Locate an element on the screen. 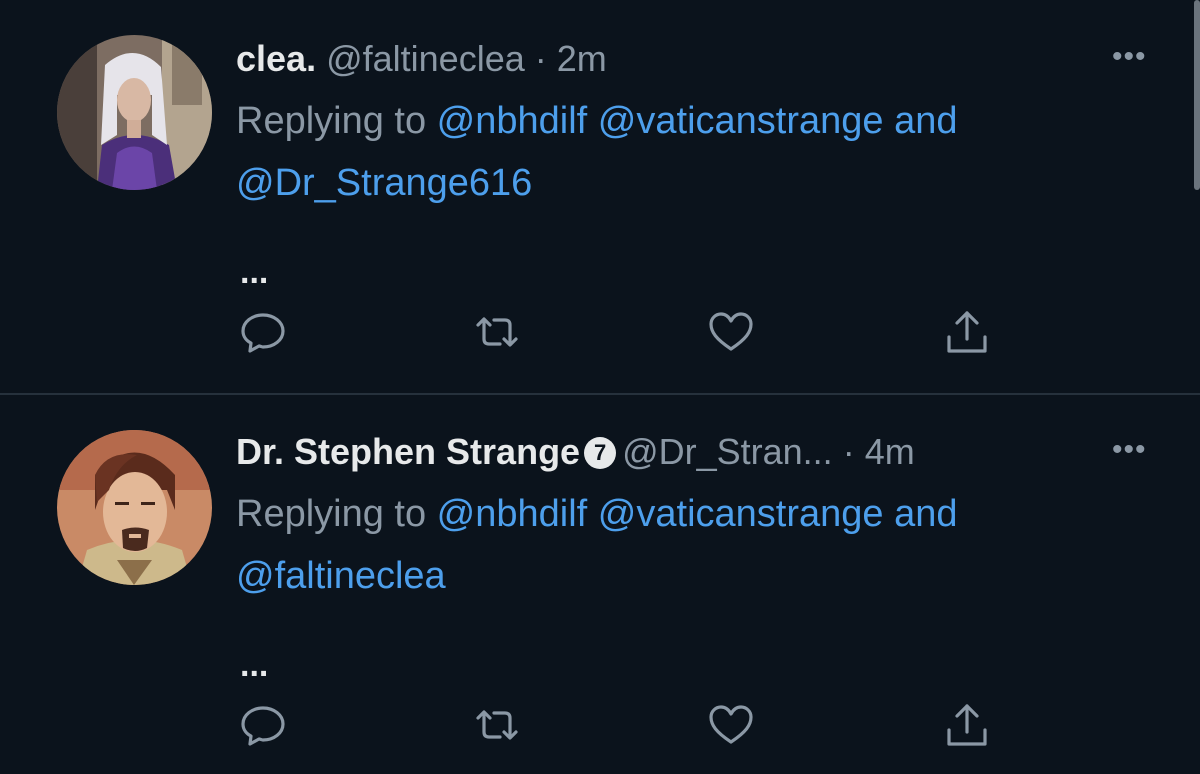 The height and width of the screenshot is (774, 1200). display-name: clea. is located at coordinates (276, 58).